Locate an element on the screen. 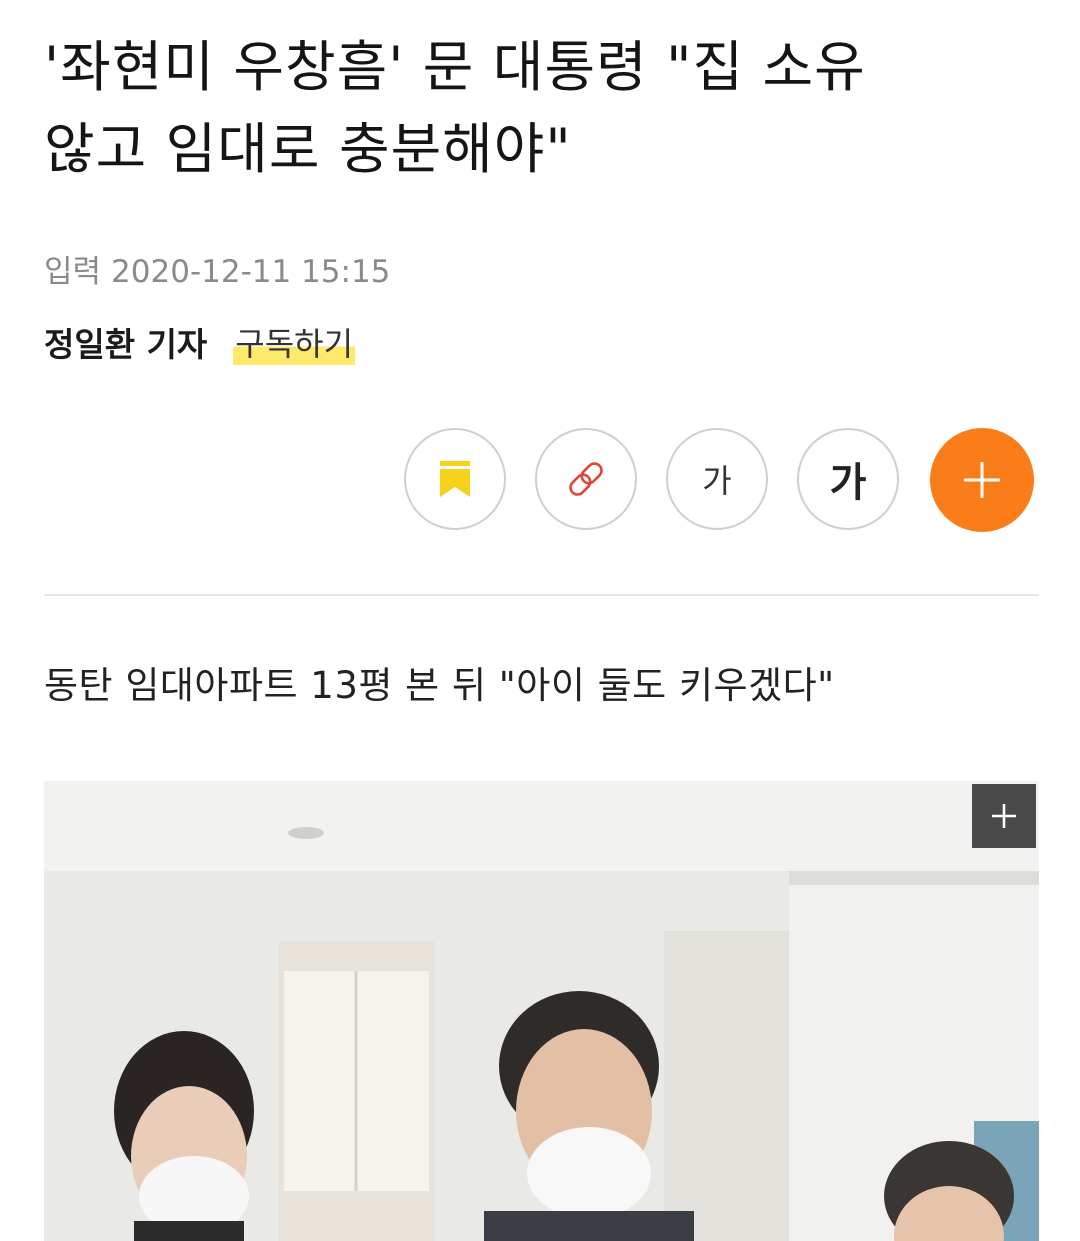  bookmark-icon is located at coordinates (455, 479).